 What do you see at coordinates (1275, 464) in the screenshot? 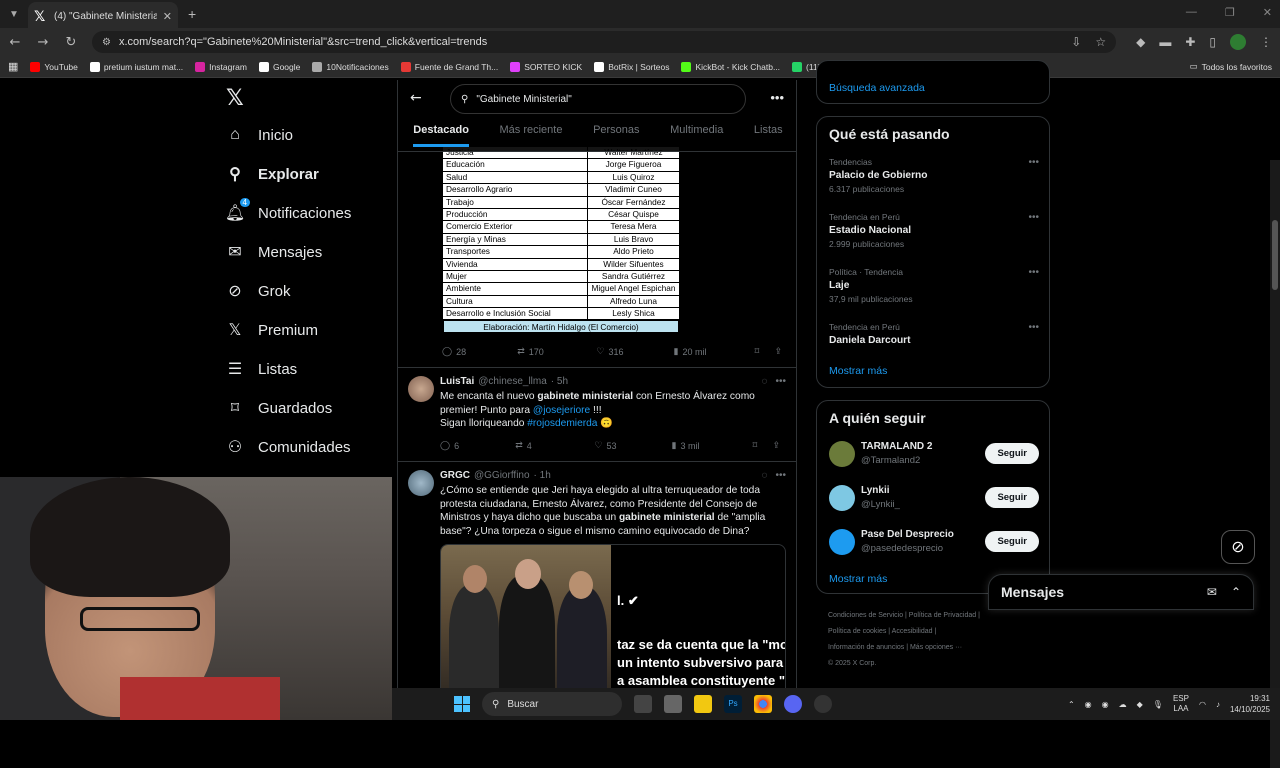
I see `page-scrollbar` at bounding box center [1275, 464].